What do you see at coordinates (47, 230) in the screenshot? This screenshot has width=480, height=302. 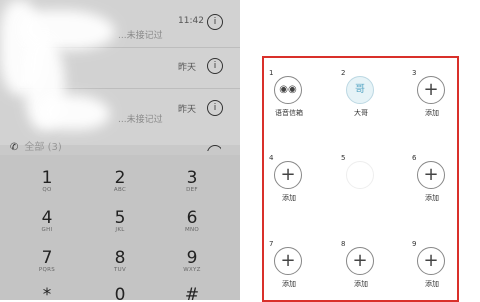 I see `key-letters: GHI` at bounding box center [47, 230].